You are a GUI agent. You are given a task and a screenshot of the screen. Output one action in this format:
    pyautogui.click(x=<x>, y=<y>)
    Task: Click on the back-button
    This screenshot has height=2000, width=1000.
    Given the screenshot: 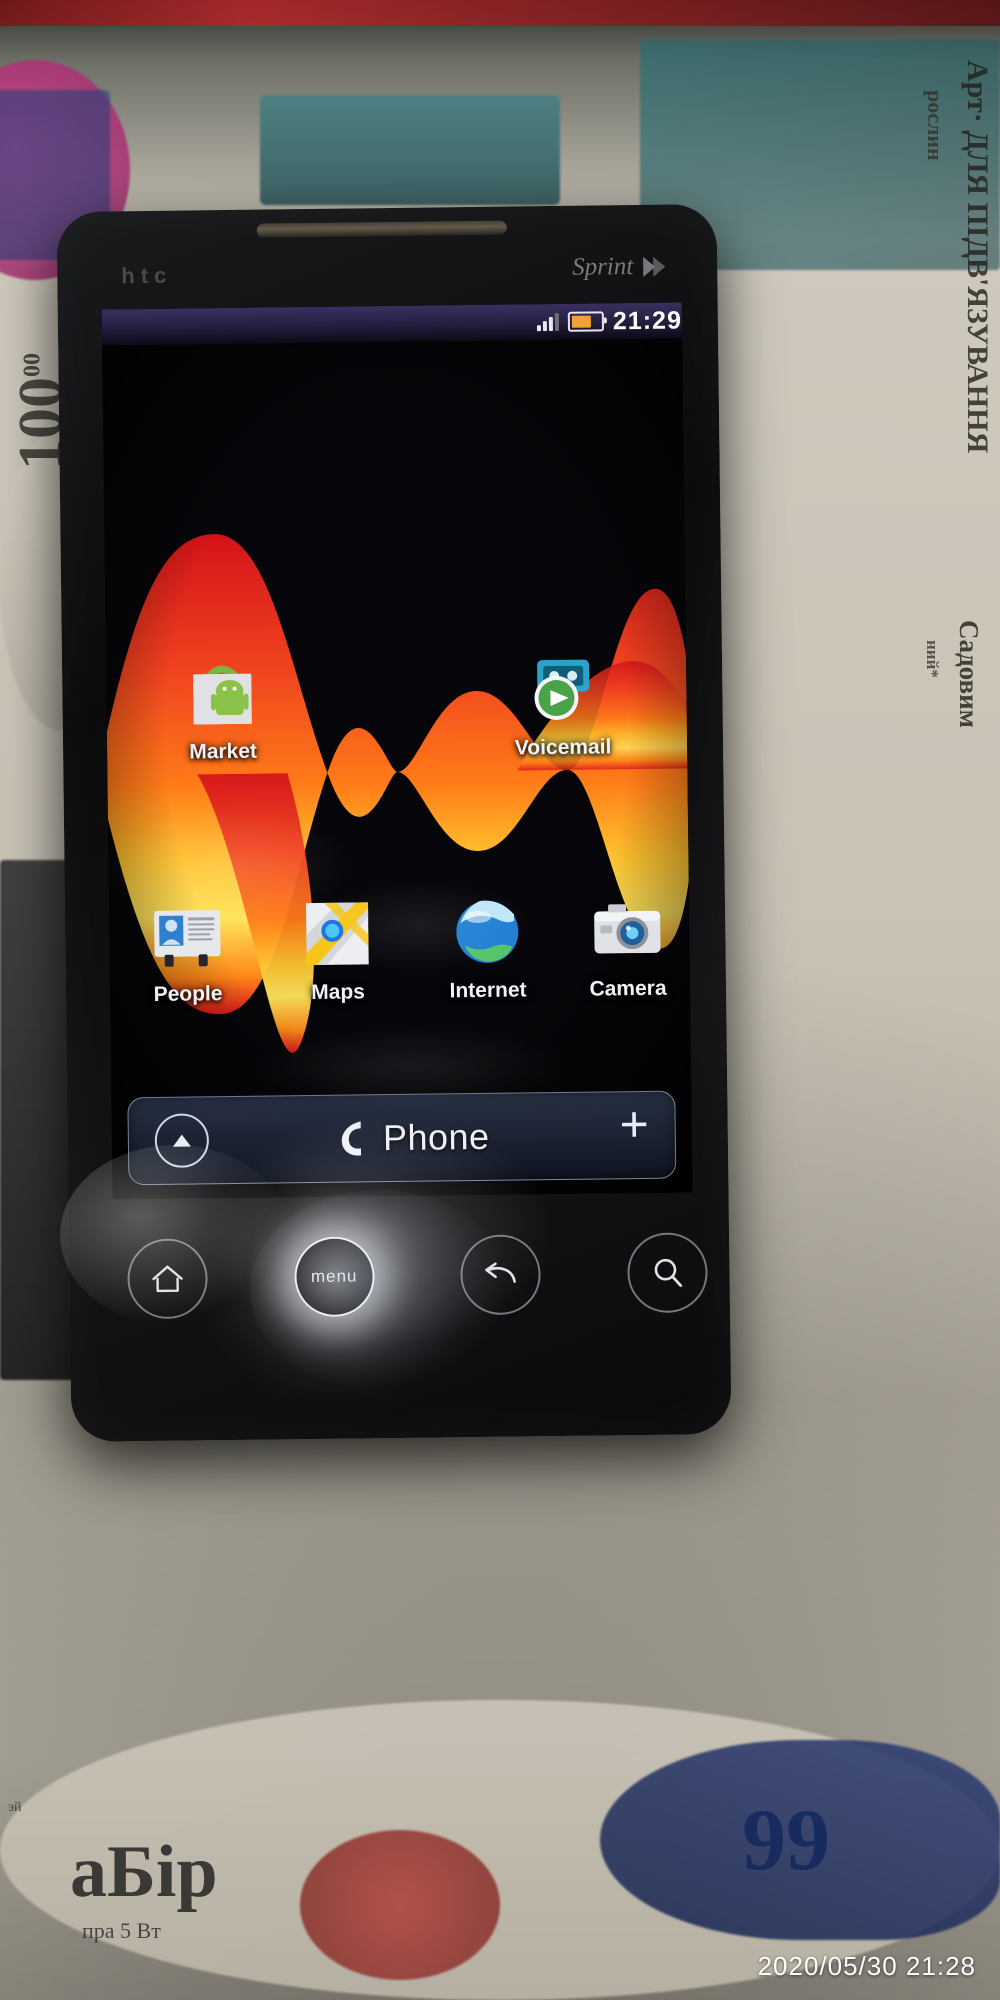 What is the action you would take?
    pyautogui.click(x=501, y=1275)
    